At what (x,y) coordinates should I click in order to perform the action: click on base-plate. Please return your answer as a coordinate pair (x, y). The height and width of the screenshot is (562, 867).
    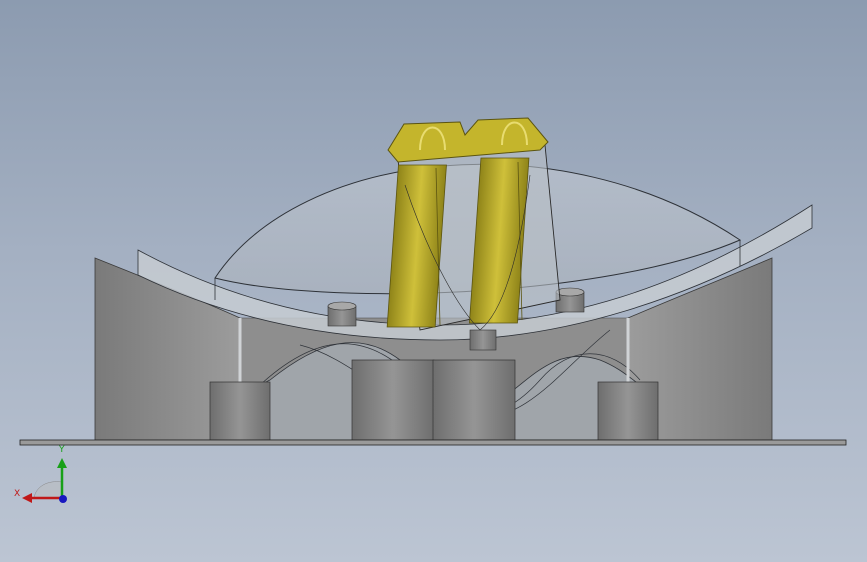
    Looking at the image, I should click on (433, 442).